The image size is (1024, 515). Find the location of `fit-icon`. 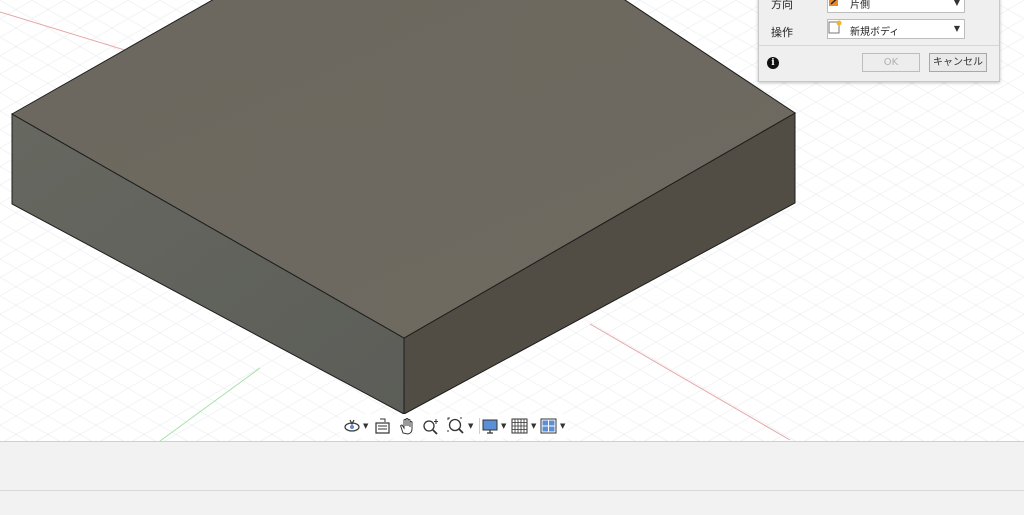

fit-icon is located at coordinates (455, 425).